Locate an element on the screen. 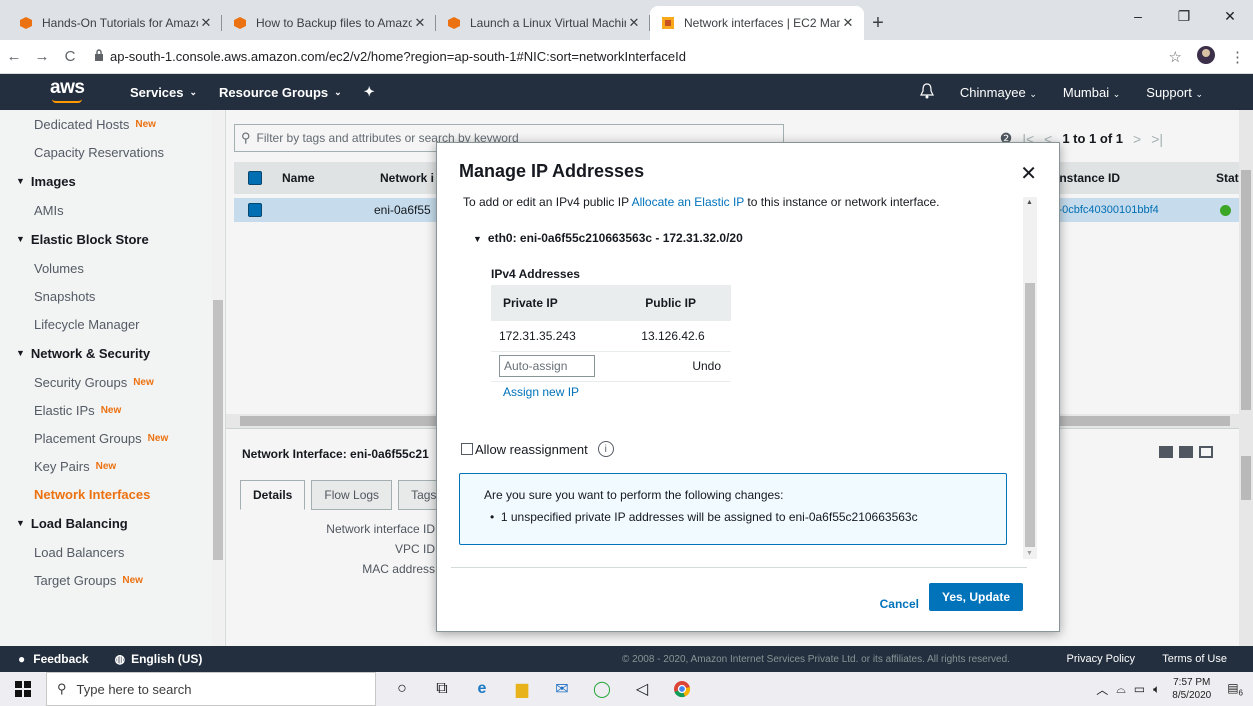  sidebar-item-label: Network Interfaces is located at coordinates (92, 494).